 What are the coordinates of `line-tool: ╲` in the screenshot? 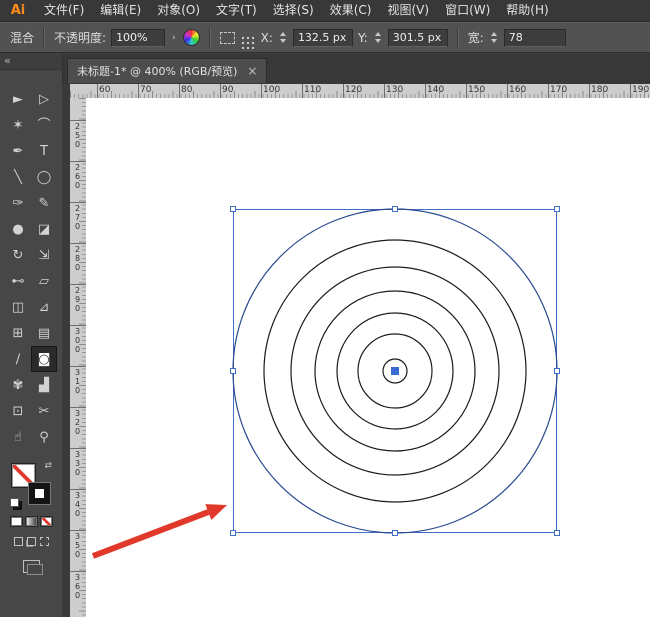 It's located at (18, 177).